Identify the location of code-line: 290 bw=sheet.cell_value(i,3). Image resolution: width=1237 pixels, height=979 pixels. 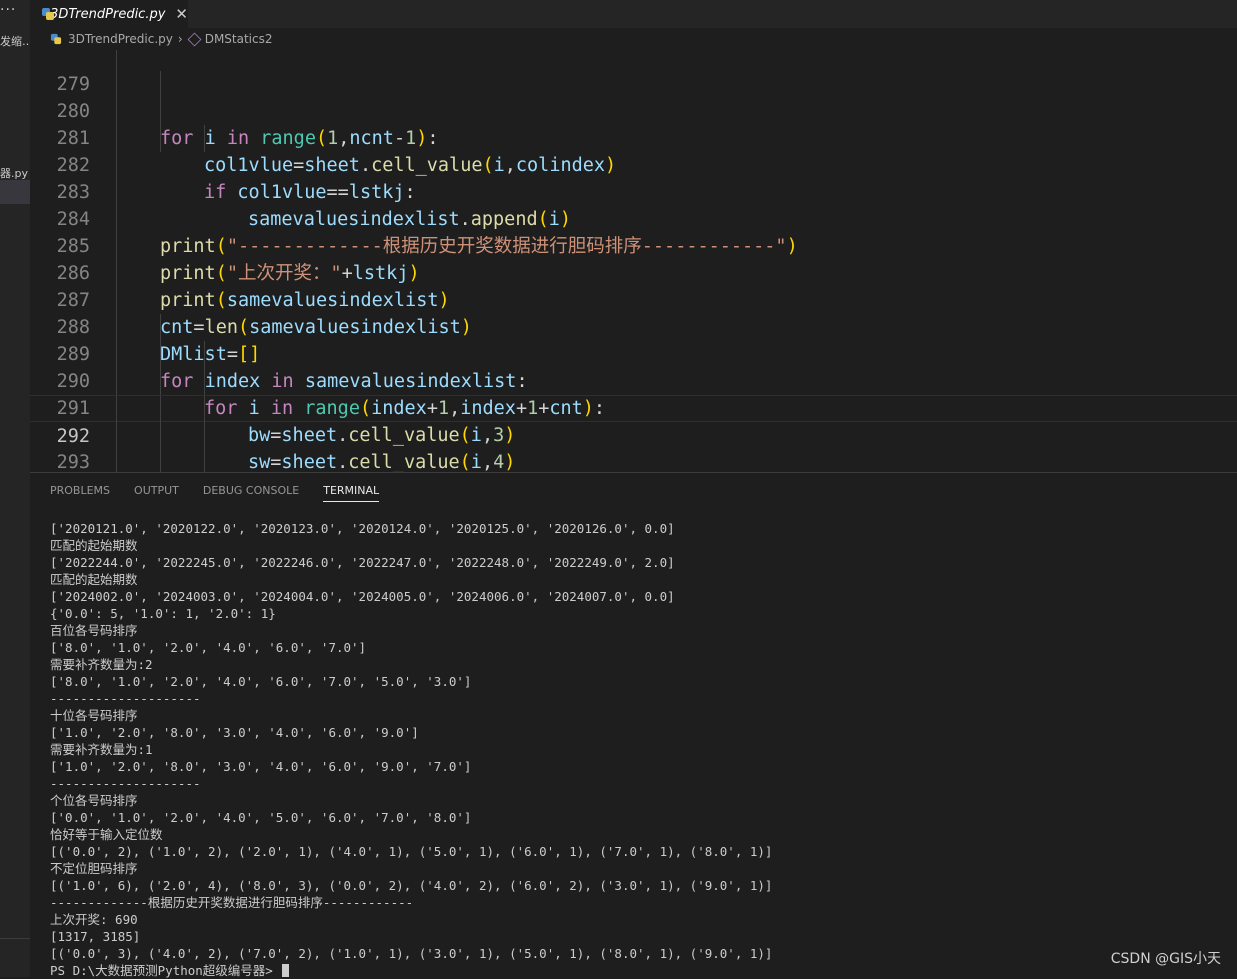
(633, 393).